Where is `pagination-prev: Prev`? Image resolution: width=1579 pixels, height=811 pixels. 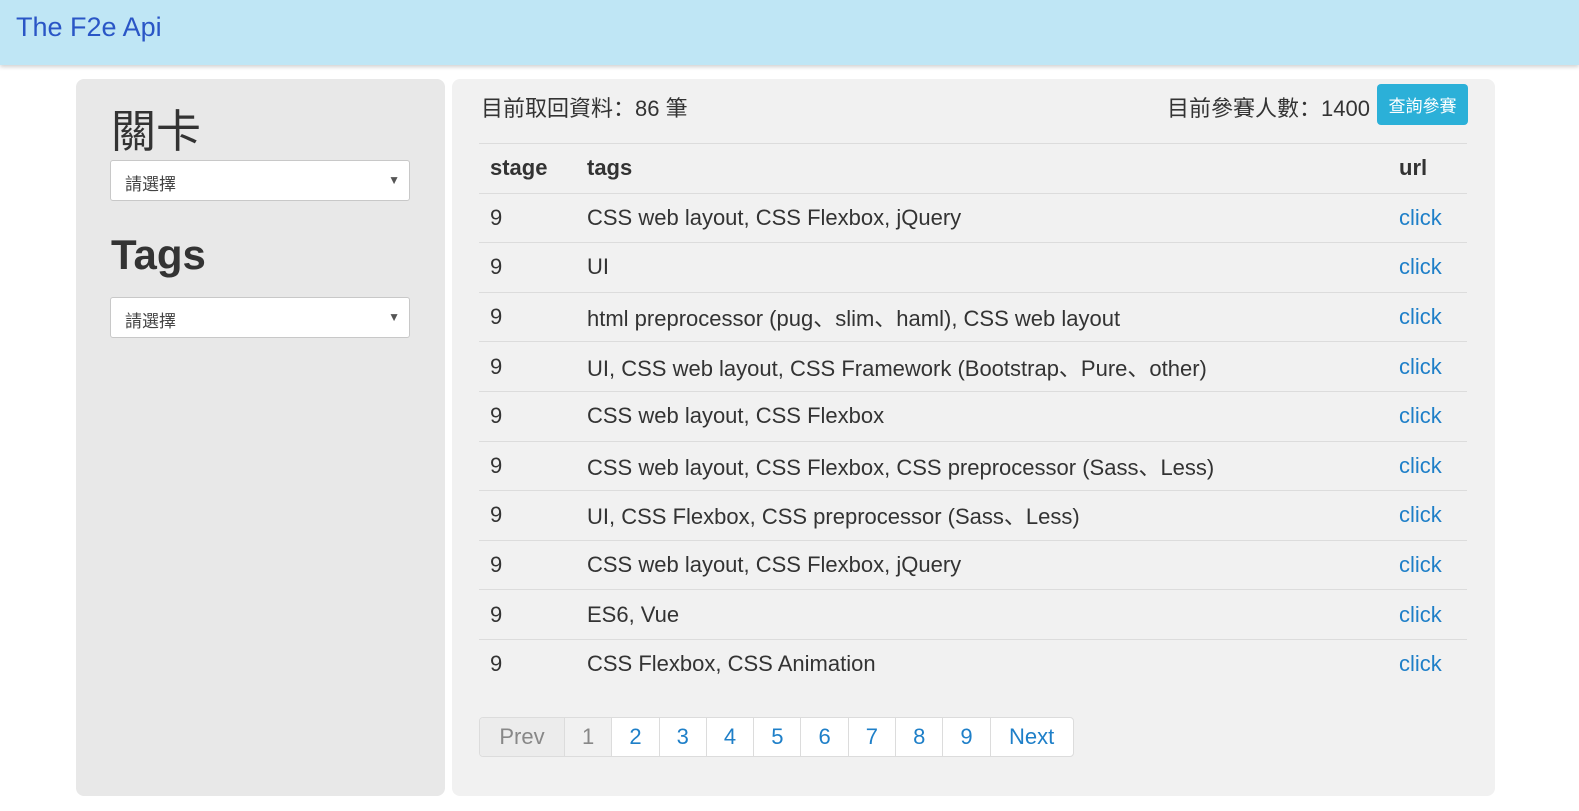
pagination-prev: Prev is located at coordinates (522, 737).